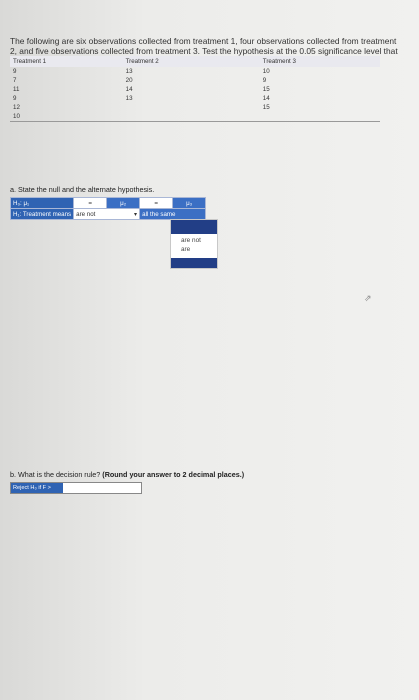 This screenshot has width=419, height=700. What do you see at coordinates (368, 298) in the screenshot?
I see `cursor-icon: ⇗` at bounding box center [368, 298].